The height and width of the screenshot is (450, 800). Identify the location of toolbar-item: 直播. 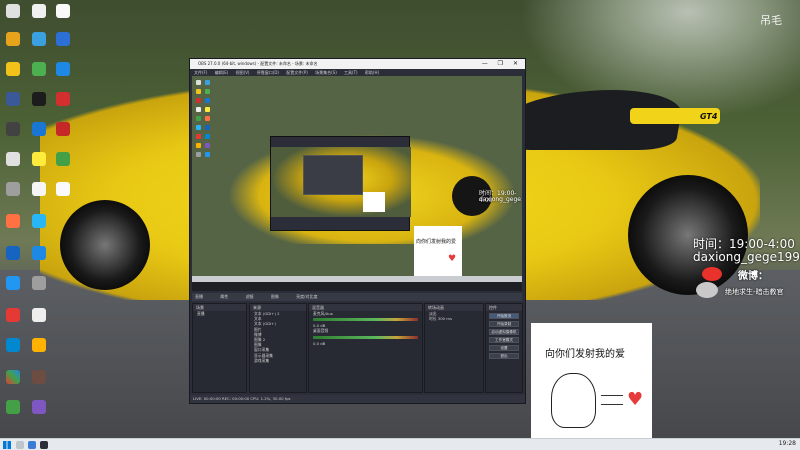
(199, 296).